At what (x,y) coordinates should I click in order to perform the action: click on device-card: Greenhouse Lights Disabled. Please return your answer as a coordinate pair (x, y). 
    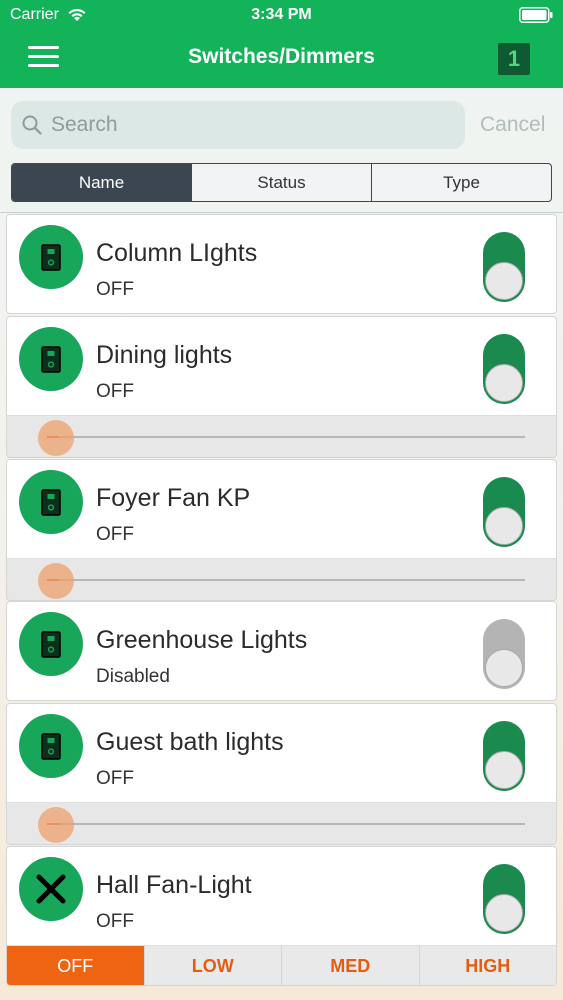
    Looking at the image, I should click on (281, 651).